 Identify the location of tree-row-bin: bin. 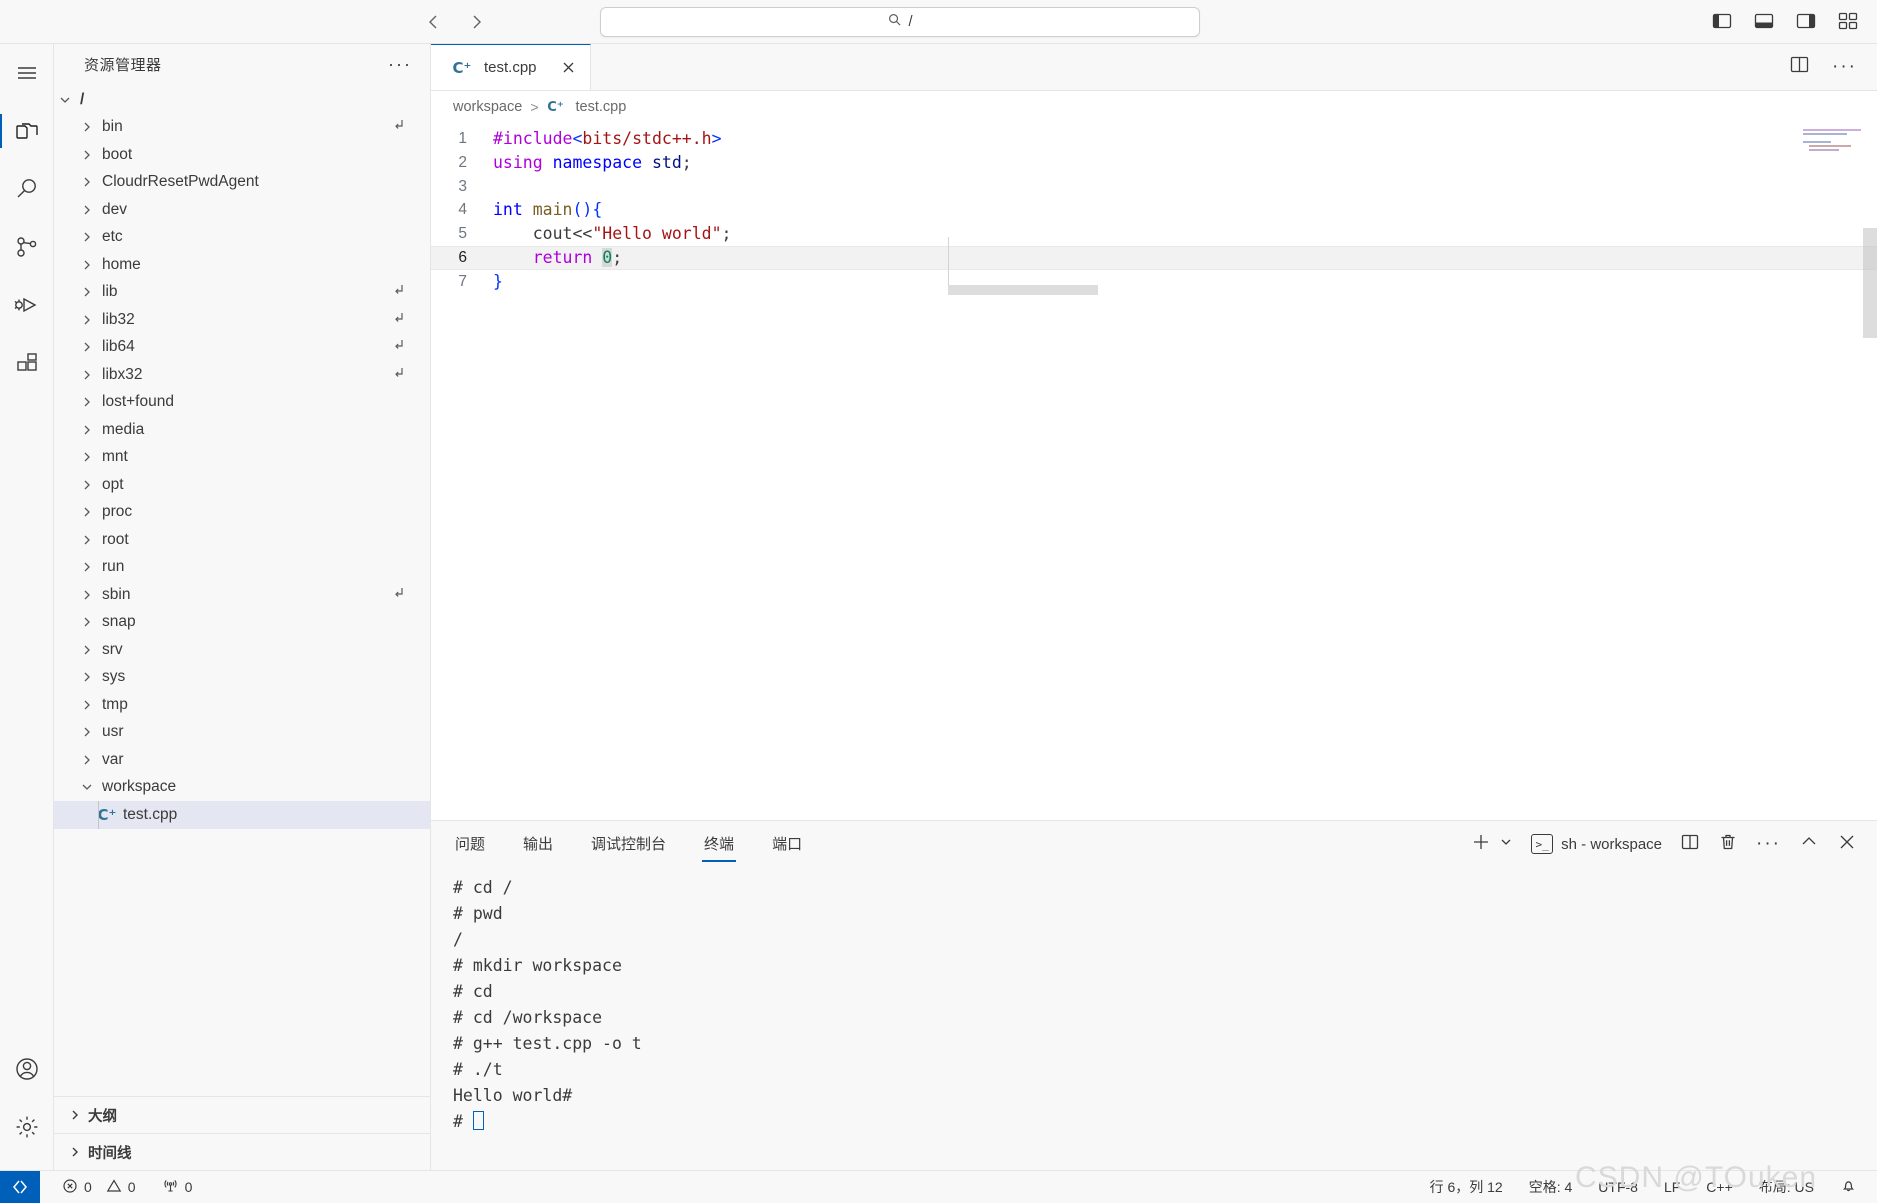
(242, 128).